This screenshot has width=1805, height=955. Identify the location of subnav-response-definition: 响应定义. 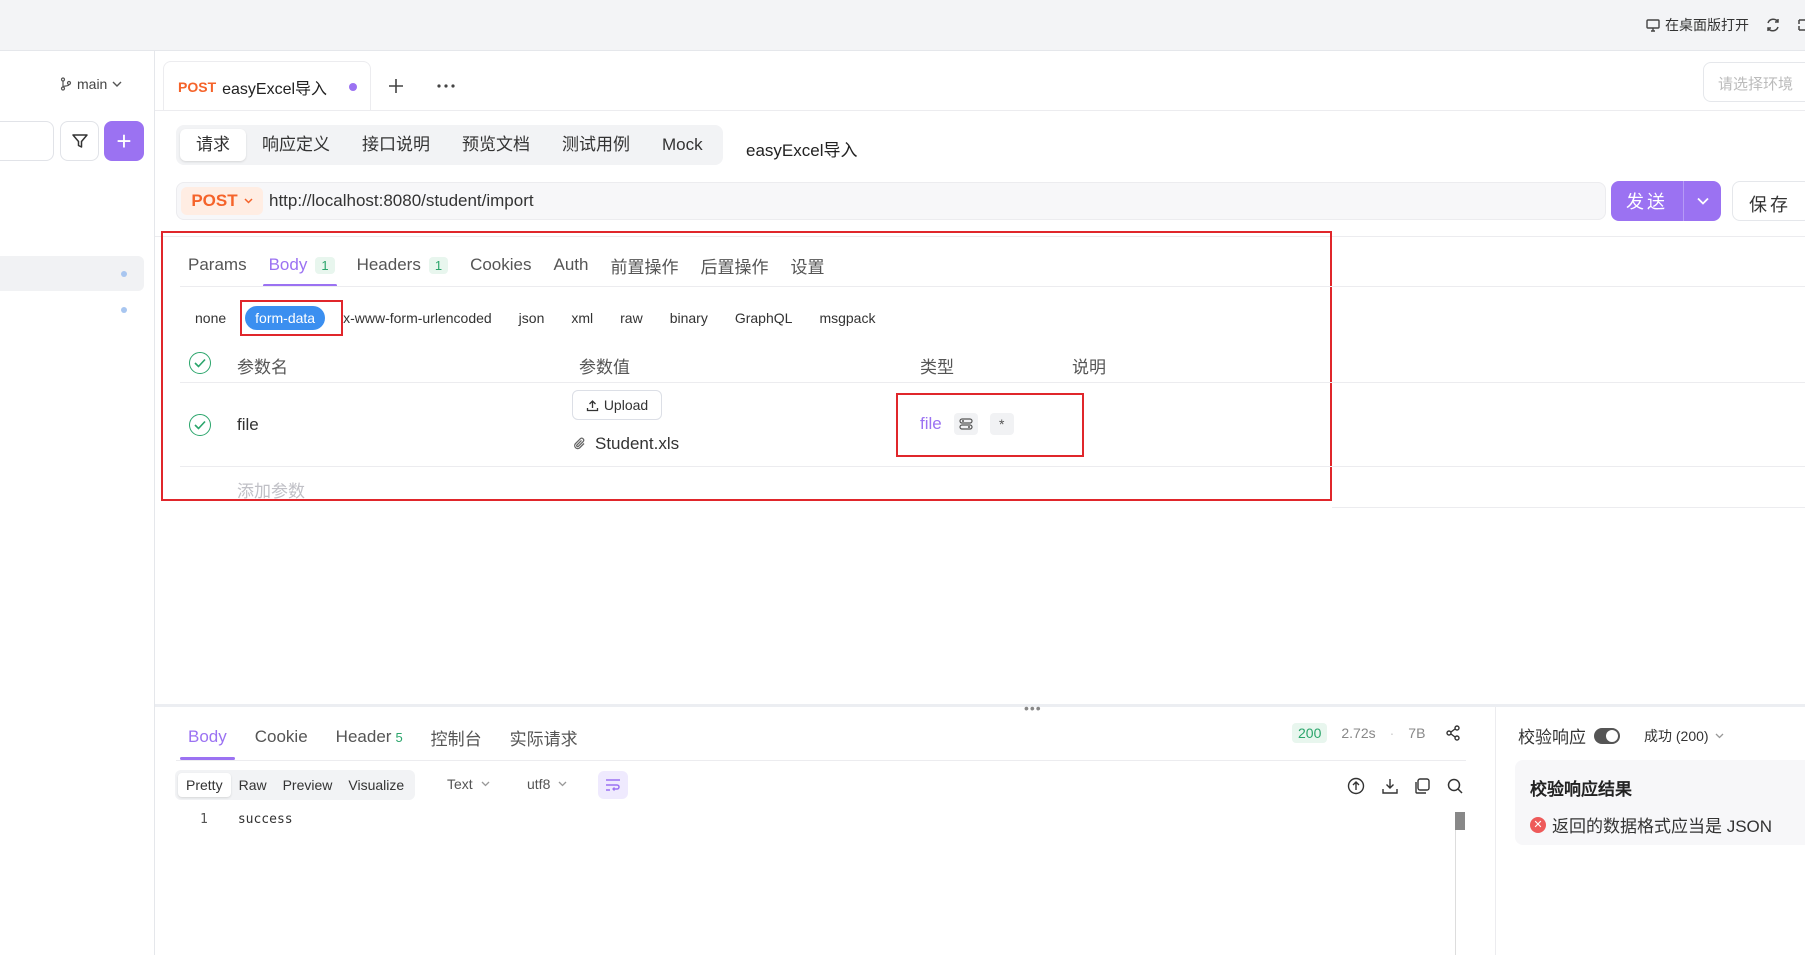
(296, 145).